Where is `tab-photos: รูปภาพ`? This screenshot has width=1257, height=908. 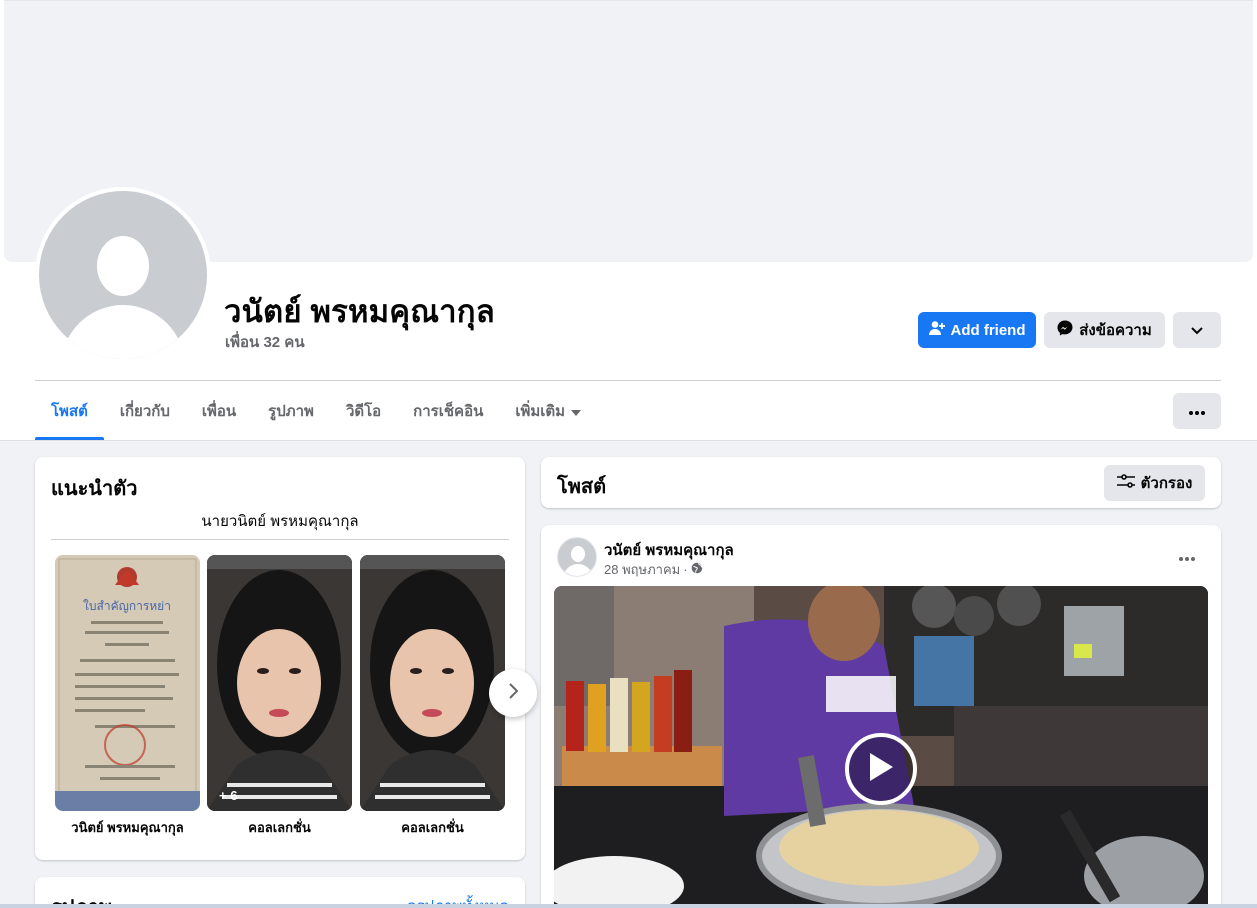
tab-photos: รูปภาพ is located at coordinates (291, 411).